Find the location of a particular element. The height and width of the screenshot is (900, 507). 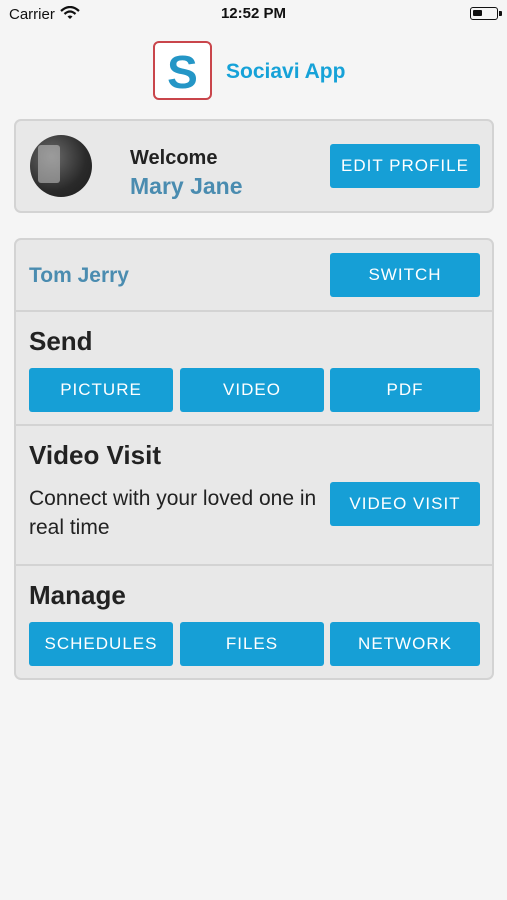

video-visit-button: VIDEO VISIT is located at coordinates (405, 504).